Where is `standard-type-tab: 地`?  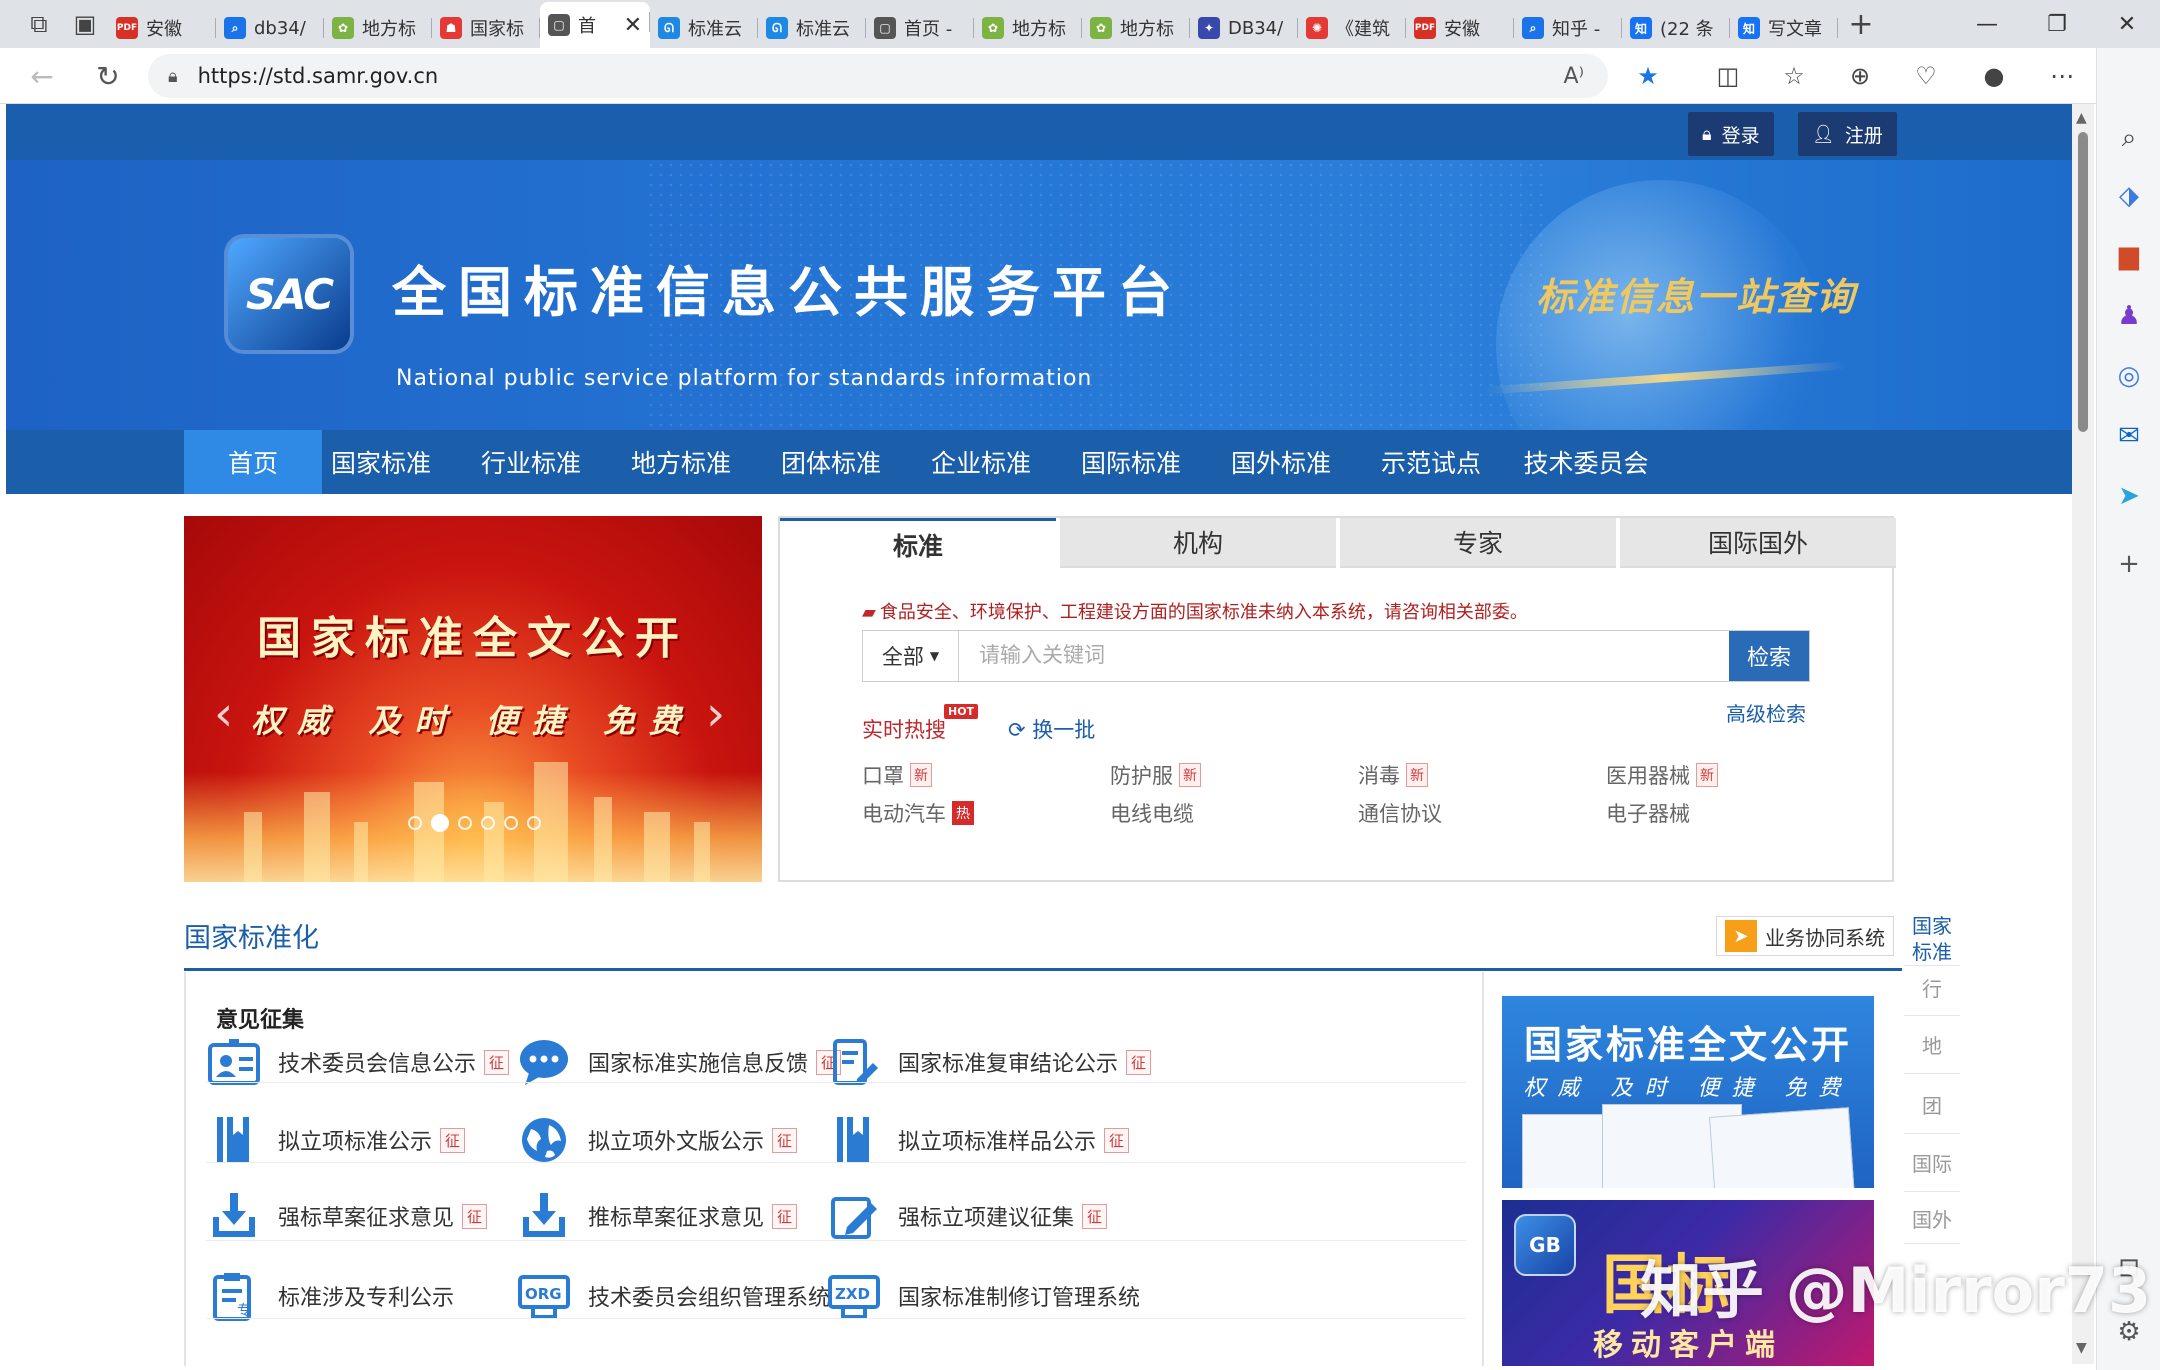
standard-type-tab: 地 is located at coordinates (1932, 1045).